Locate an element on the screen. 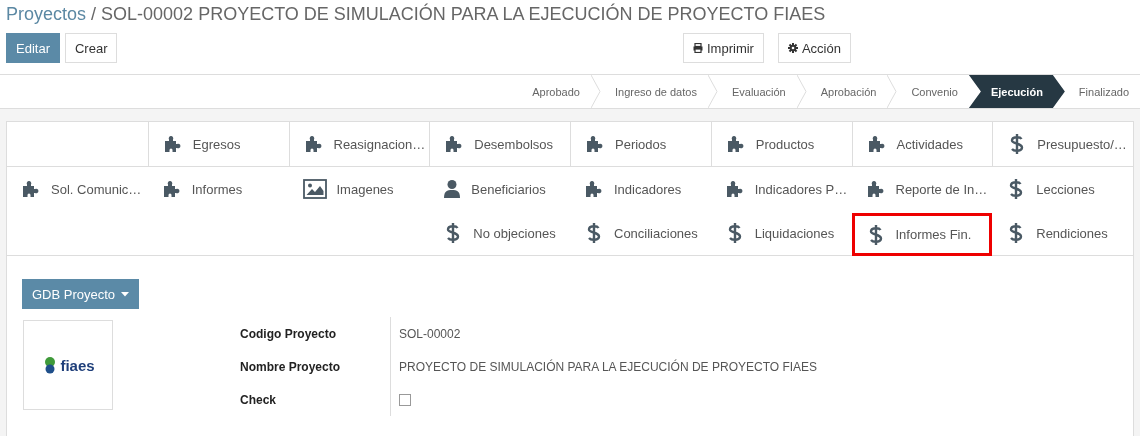 The width and height of the screenshot is (1140, 436). smart-button: Liquidaciones is located at coordinates (781, 233).